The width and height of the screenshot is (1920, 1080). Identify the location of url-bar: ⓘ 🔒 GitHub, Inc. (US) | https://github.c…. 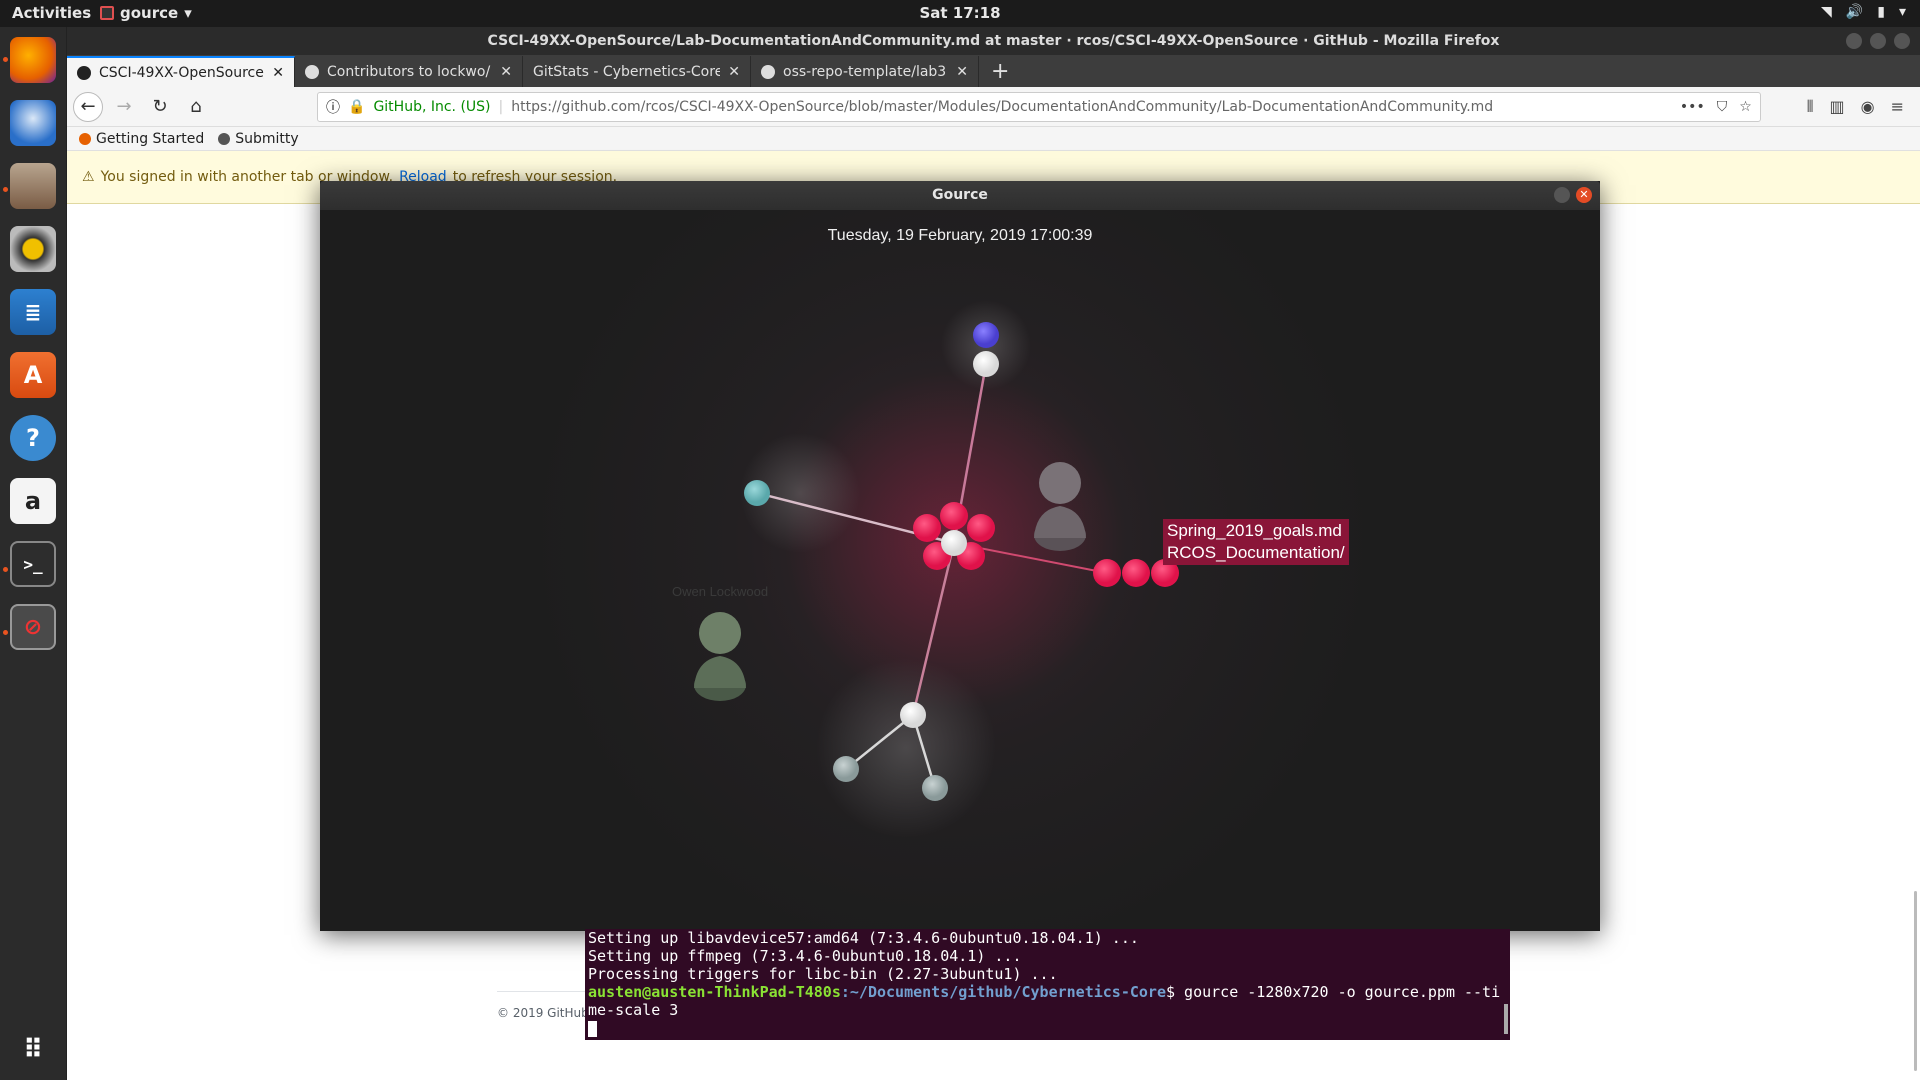
(1039, 106).